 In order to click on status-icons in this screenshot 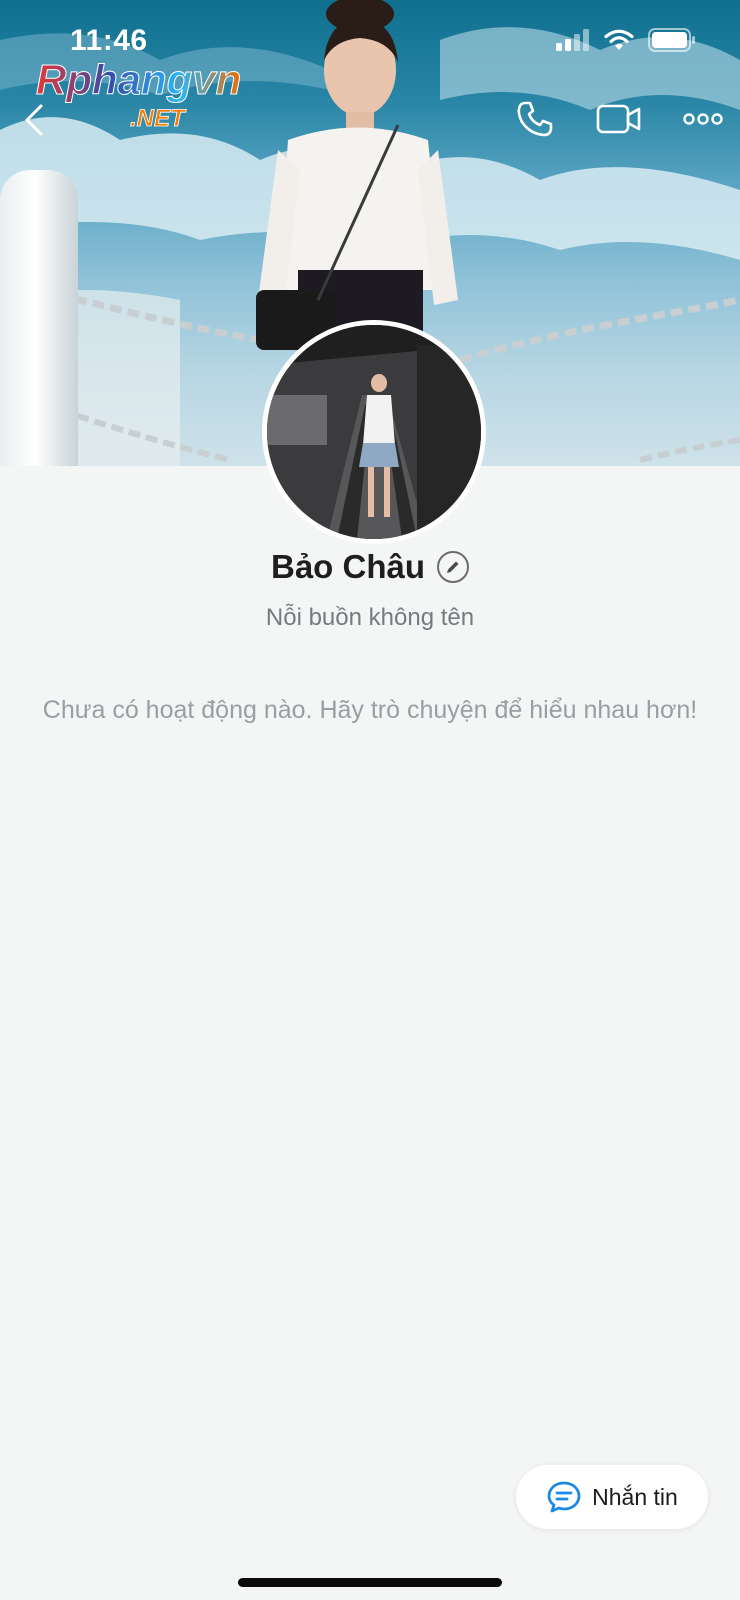, I will do `click(626, 40)`.